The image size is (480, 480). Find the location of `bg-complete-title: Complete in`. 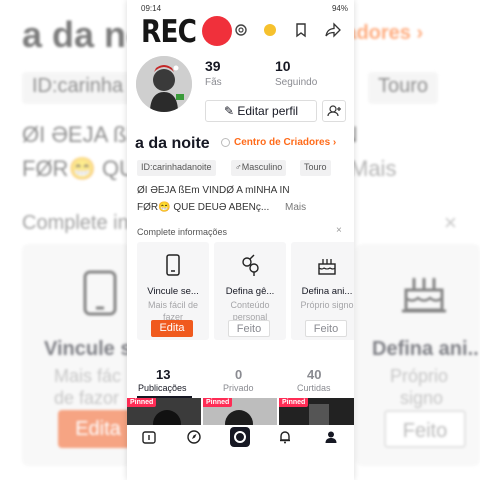

bg-complete-title: Complete in is located at coordinates (75, 223).